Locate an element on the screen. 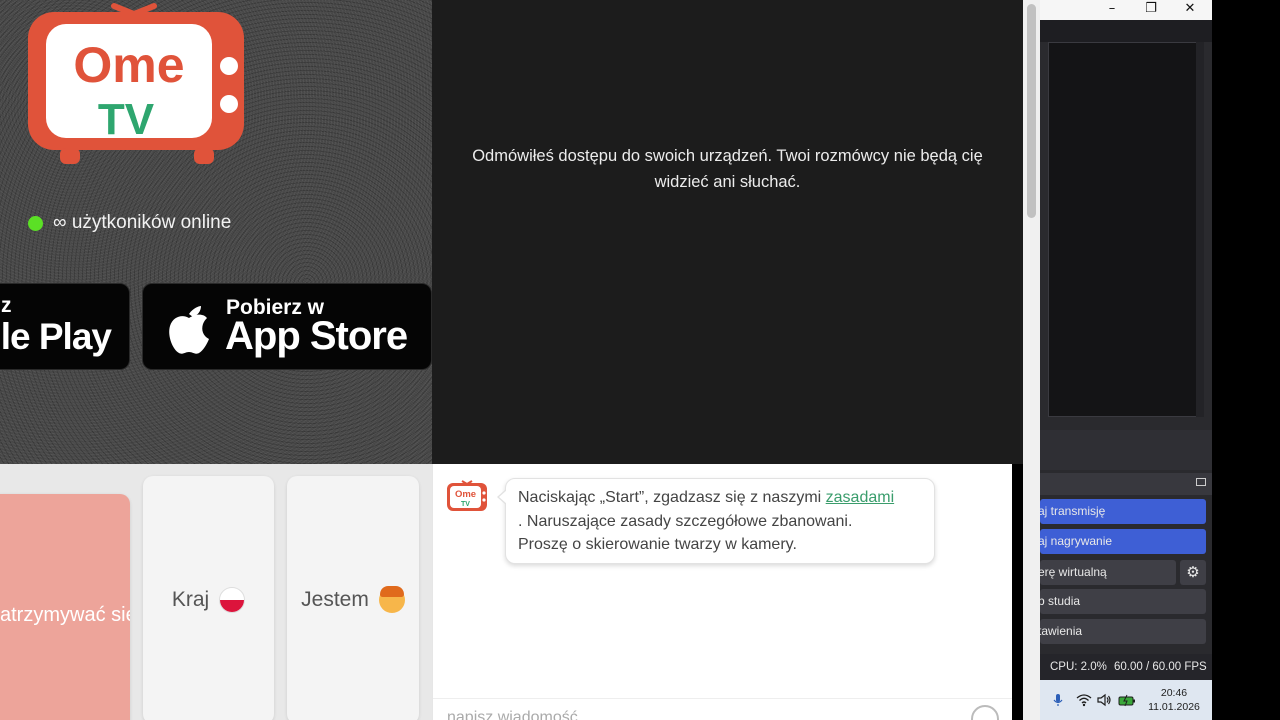 The width and height of the screenshot is (1280, 720). online-users-indicator: ∞ użytkoników online is located at coordinates (129, 223).